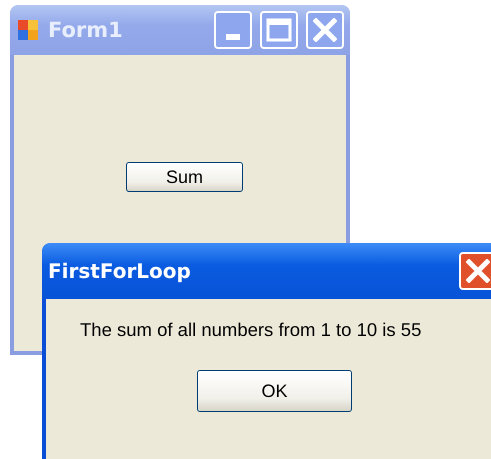 The height and width of the screenshot is (459, 491). What do you see at coordinates (28, 30) in the screenshot?
I see `app-icon` at bounding box center [28, 30].